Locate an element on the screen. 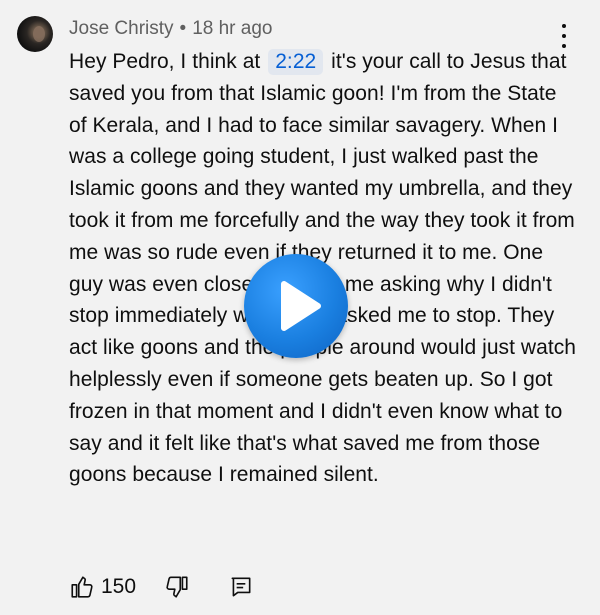 The image size is (600, 615). like-count: 150 is located at coordinates (119, 586).